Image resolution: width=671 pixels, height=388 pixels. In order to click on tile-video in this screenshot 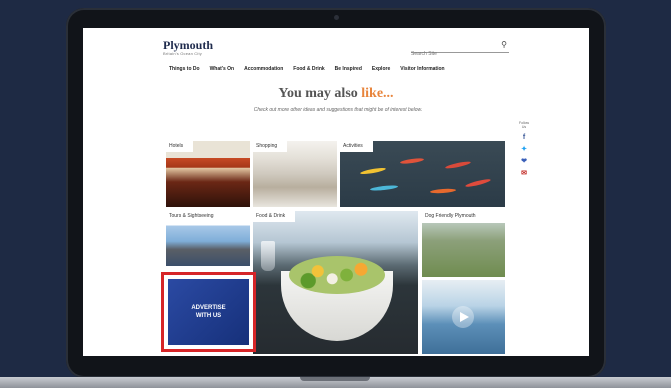, I will do `click(463, 317)`.